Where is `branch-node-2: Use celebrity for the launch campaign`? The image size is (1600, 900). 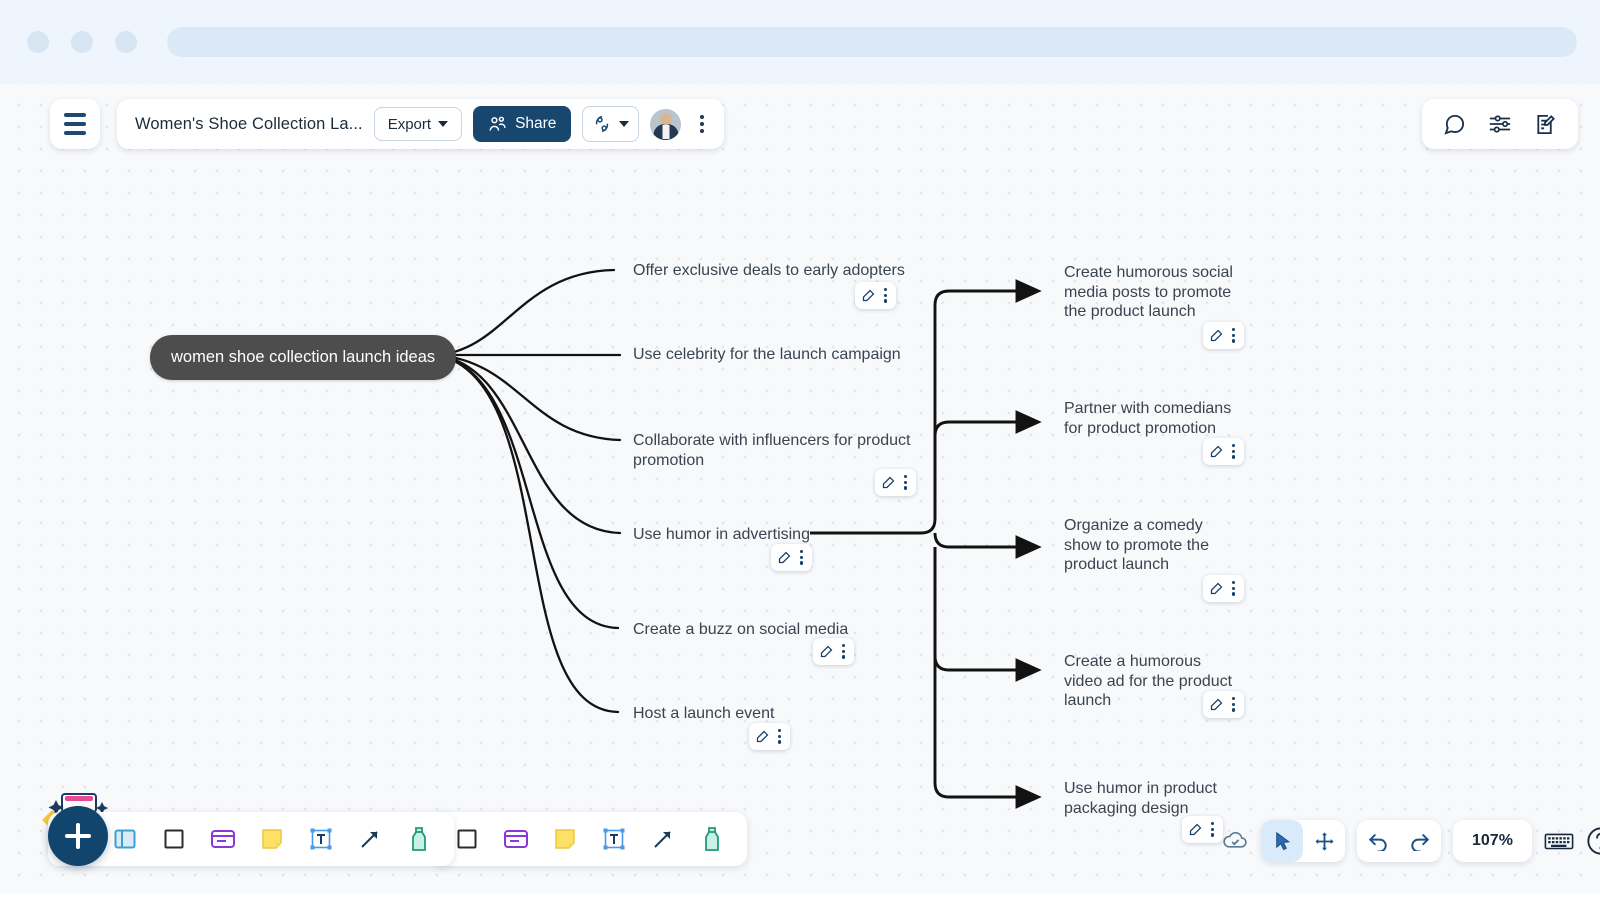
branch-node-2: Use celebrity for the launch campaign is located at coordinates (770, 355).